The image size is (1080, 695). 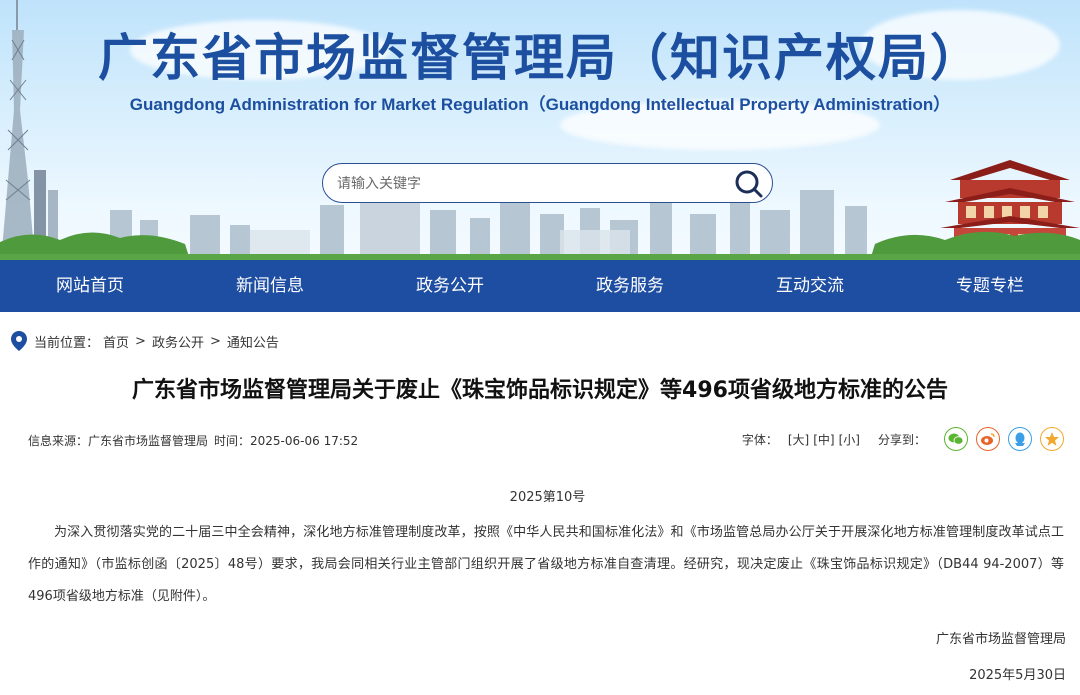 I want to click on weibo-icon, so click(x=988, y=439).